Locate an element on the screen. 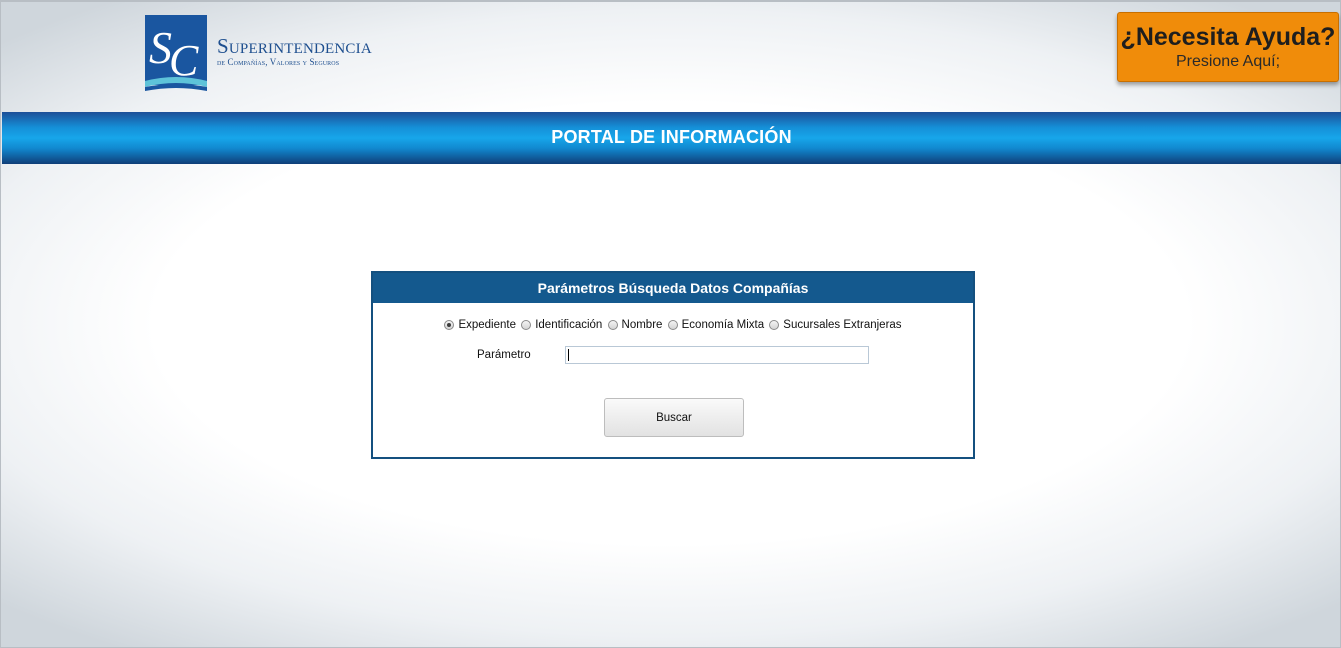 The height and width of the screenshot is (648, 1341). radio-nombre is located at coordinates (612, 325).